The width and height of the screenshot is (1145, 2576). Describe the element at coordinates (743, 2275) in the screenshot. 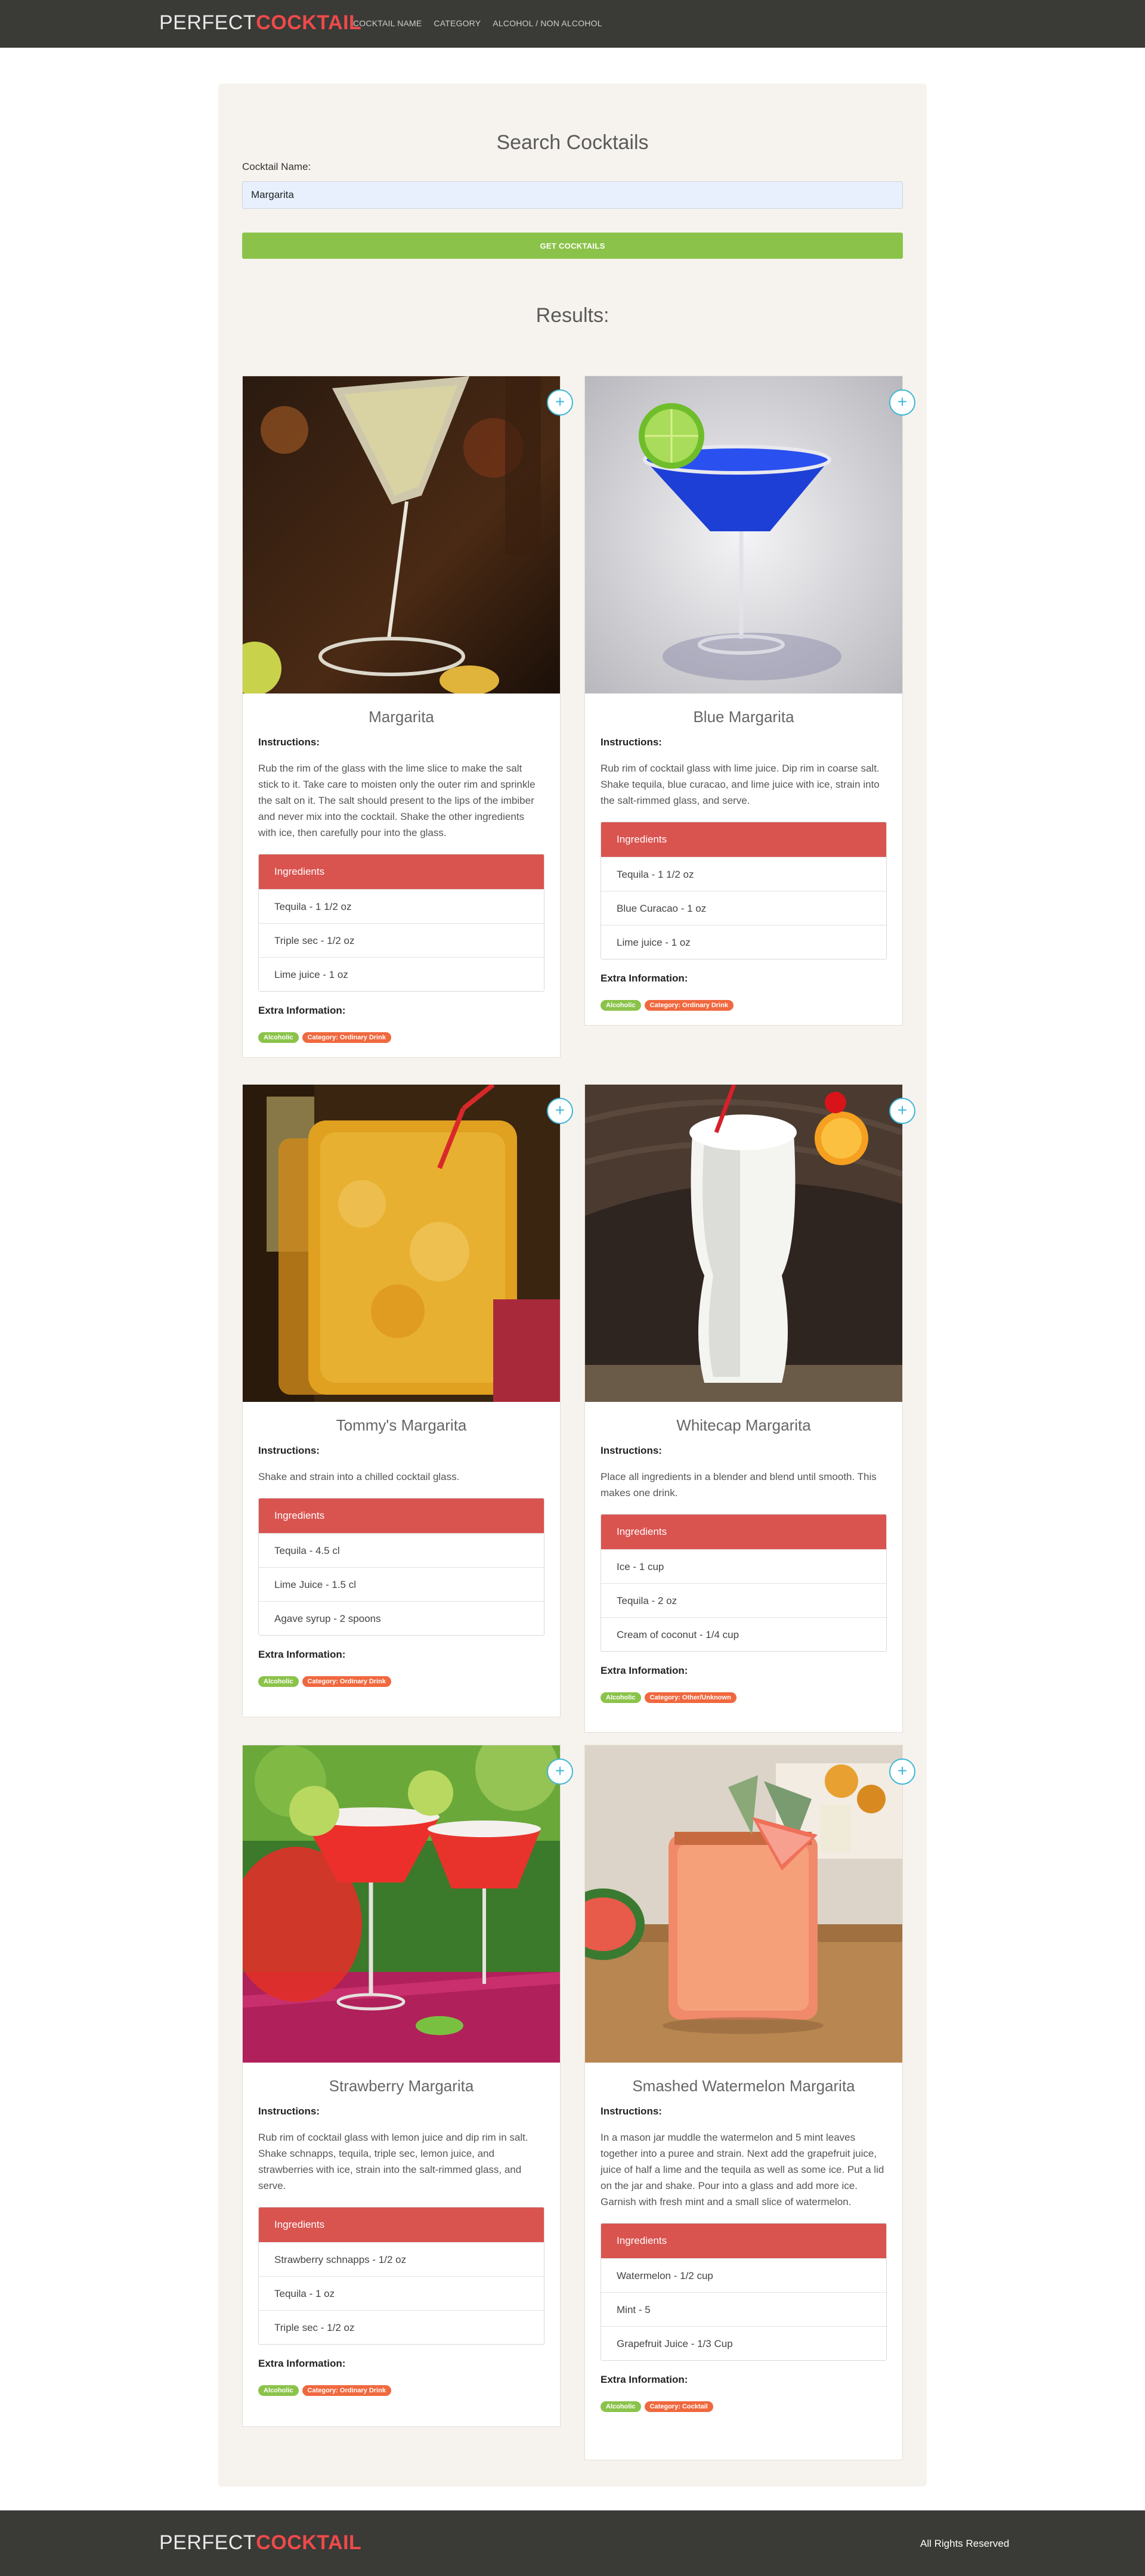

I see `ingredient-item: Watermelon - 1/2 cup` at that location.